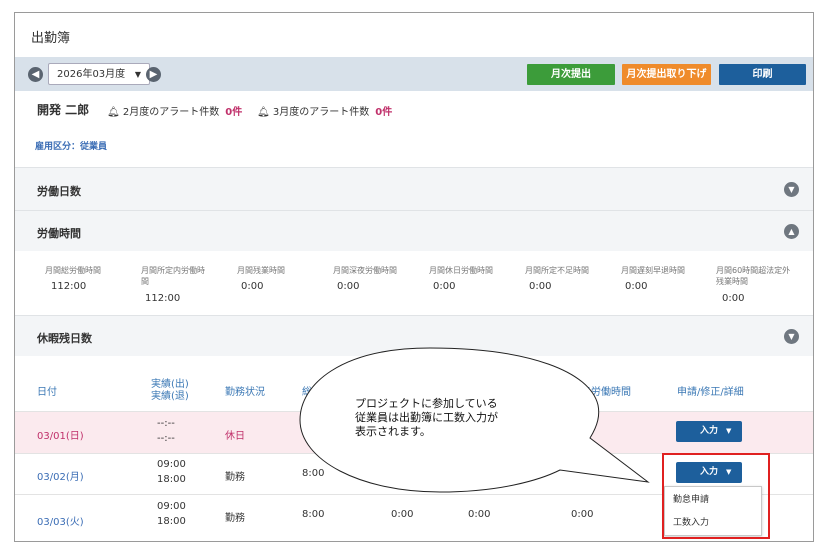  I want to click on callout-text: プロジェクトに参加している 従業員は出勤簿に工数入力が 表示されます。, so click(450, 418).